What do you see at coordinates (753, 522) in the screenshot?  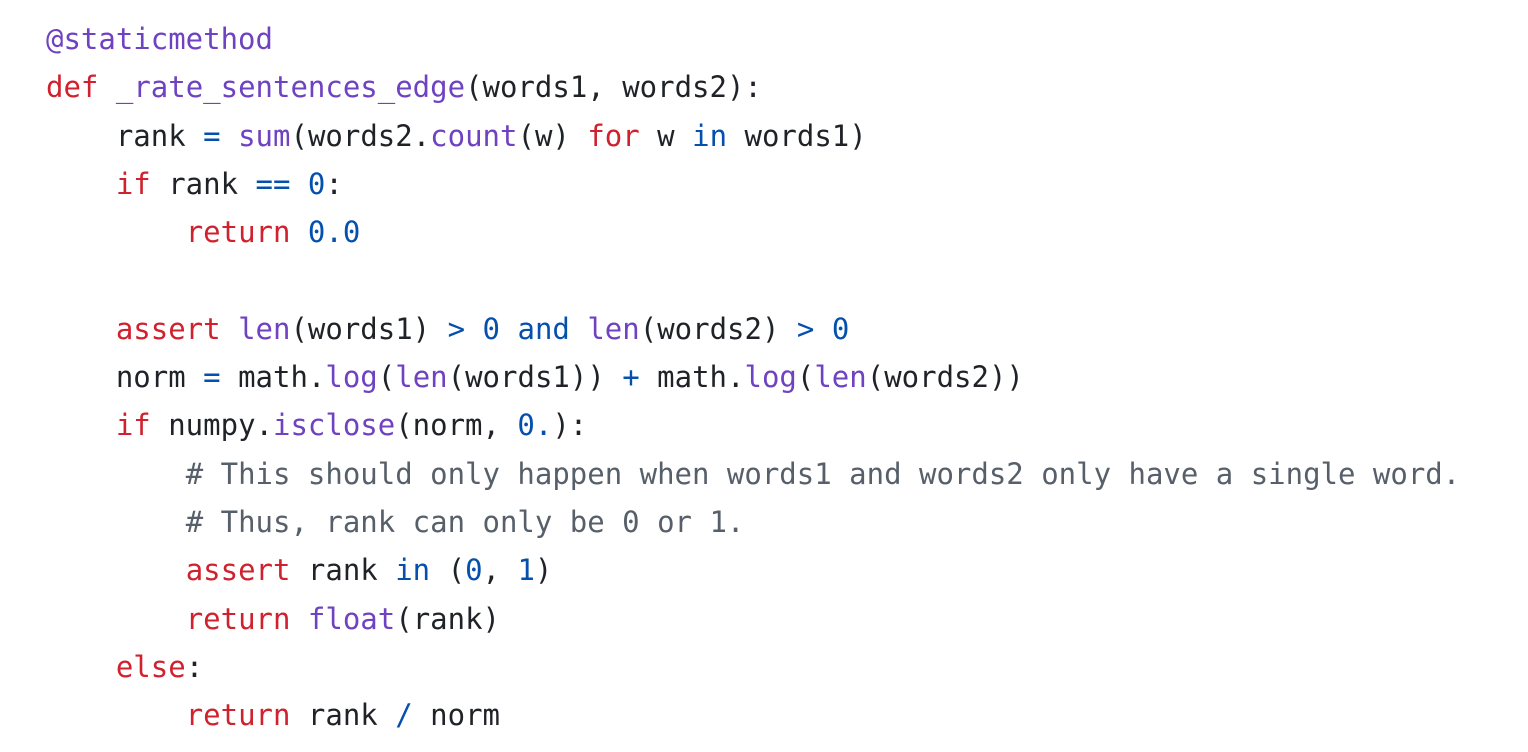 I see `code-line: # Thus, rank can only be 0 or 1.` at bounding box center [753, 522].